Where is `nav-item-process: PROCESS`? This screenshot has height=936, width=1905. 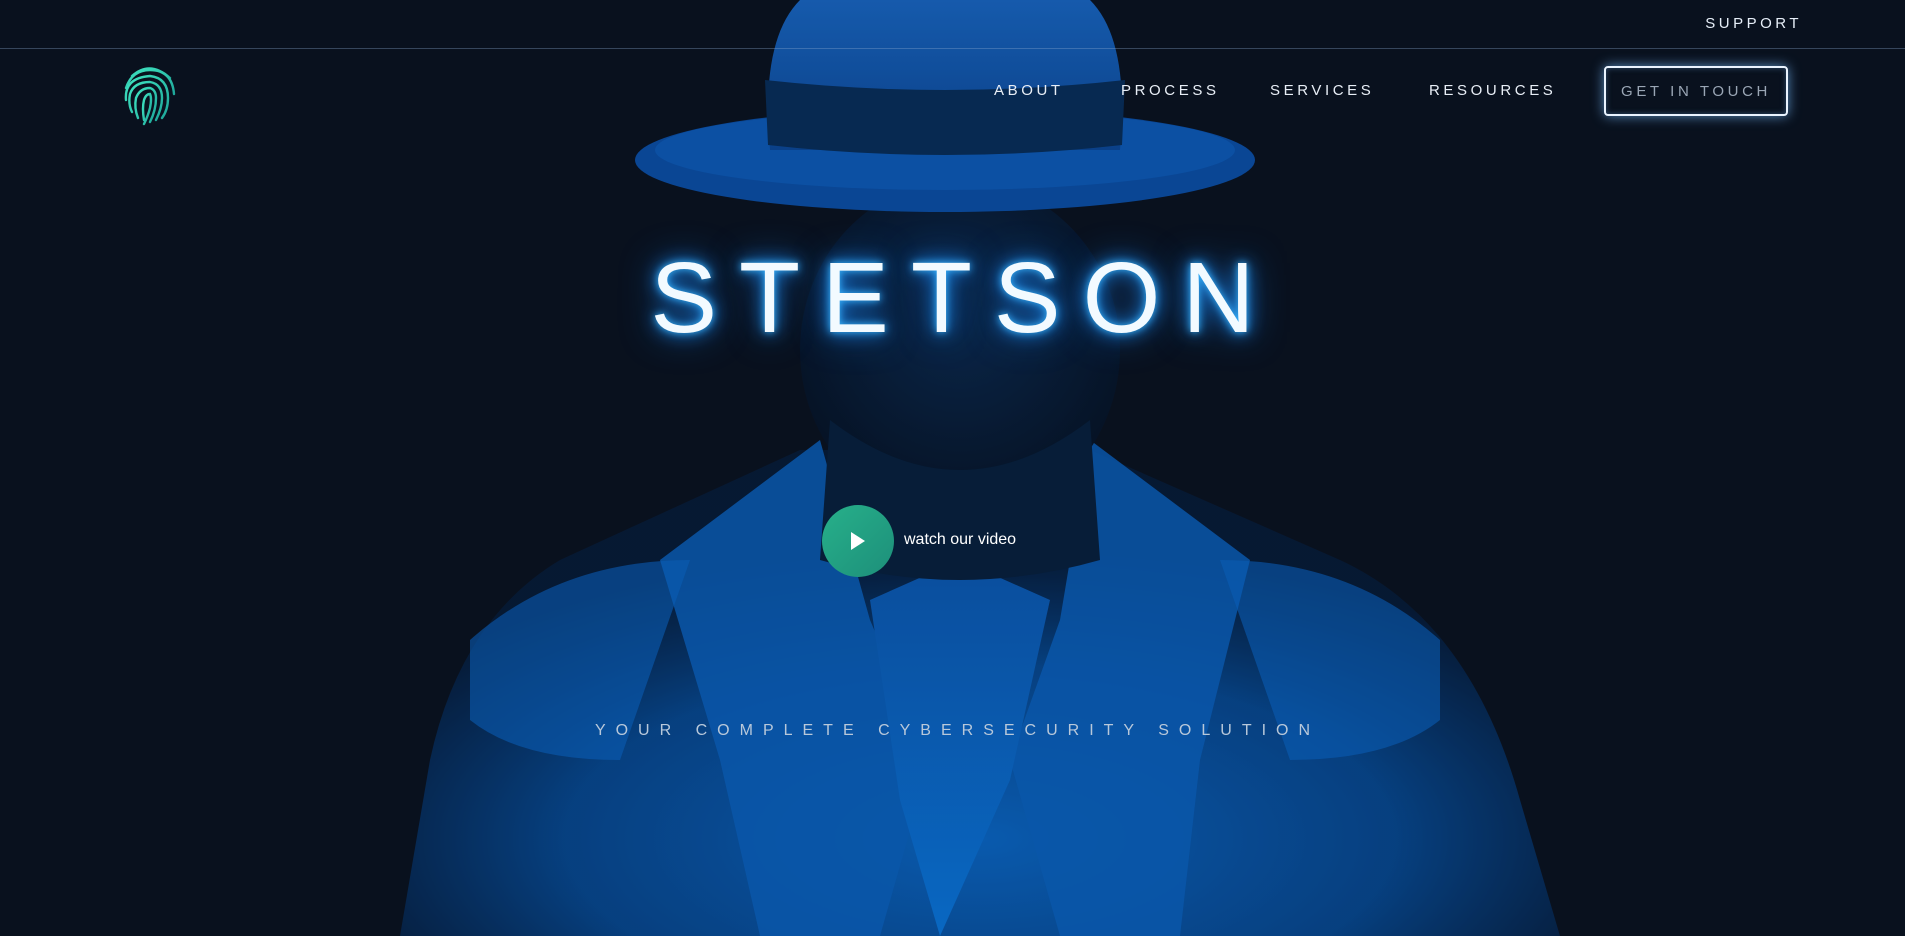 nav-item-process: PROCESS is located at coordinates (1170, 90).